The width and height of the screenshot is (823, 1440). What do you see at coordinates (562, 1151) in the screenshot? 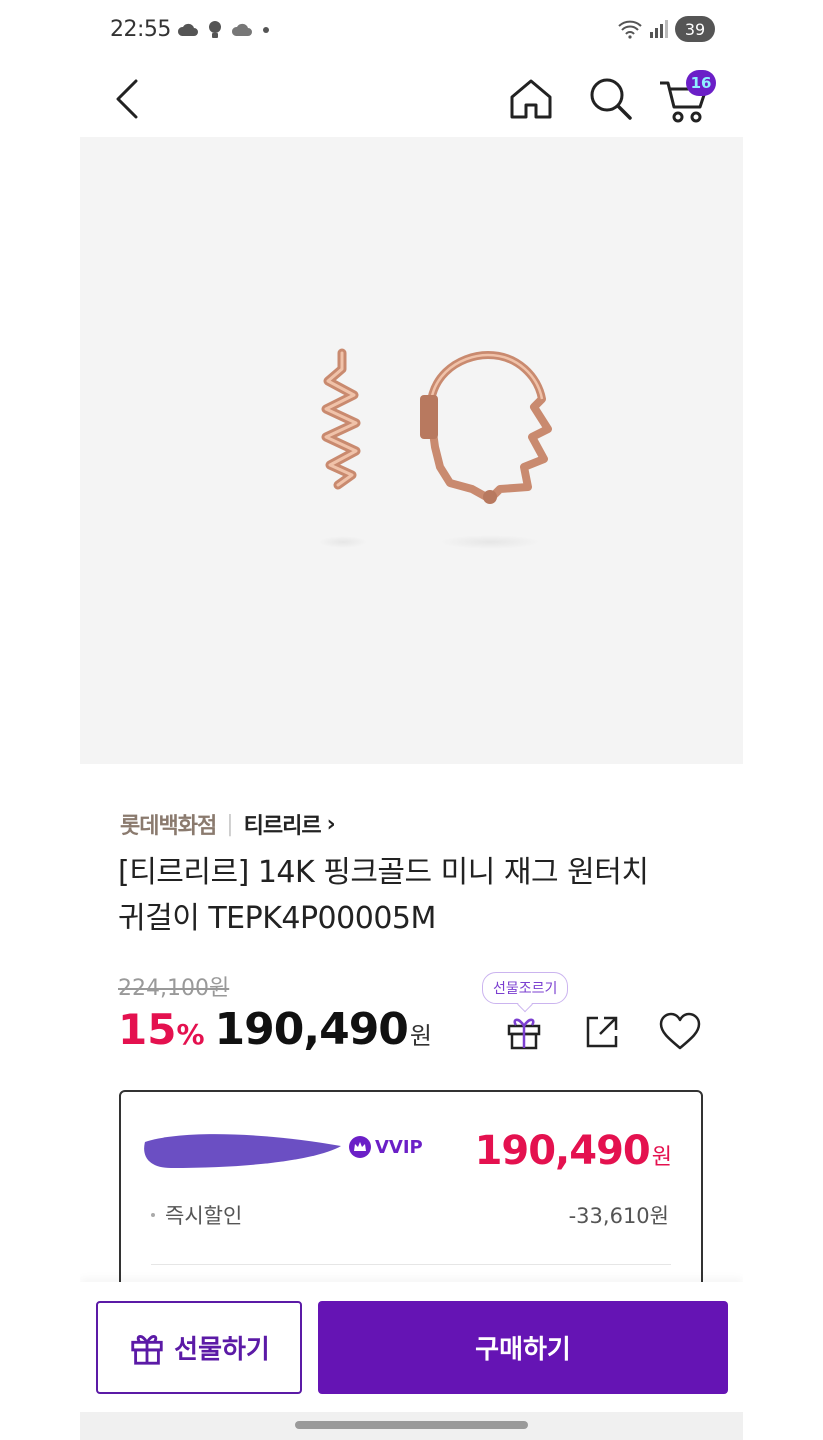
I see `member-price-value: 190,490` at bounding box center [562, 1151].